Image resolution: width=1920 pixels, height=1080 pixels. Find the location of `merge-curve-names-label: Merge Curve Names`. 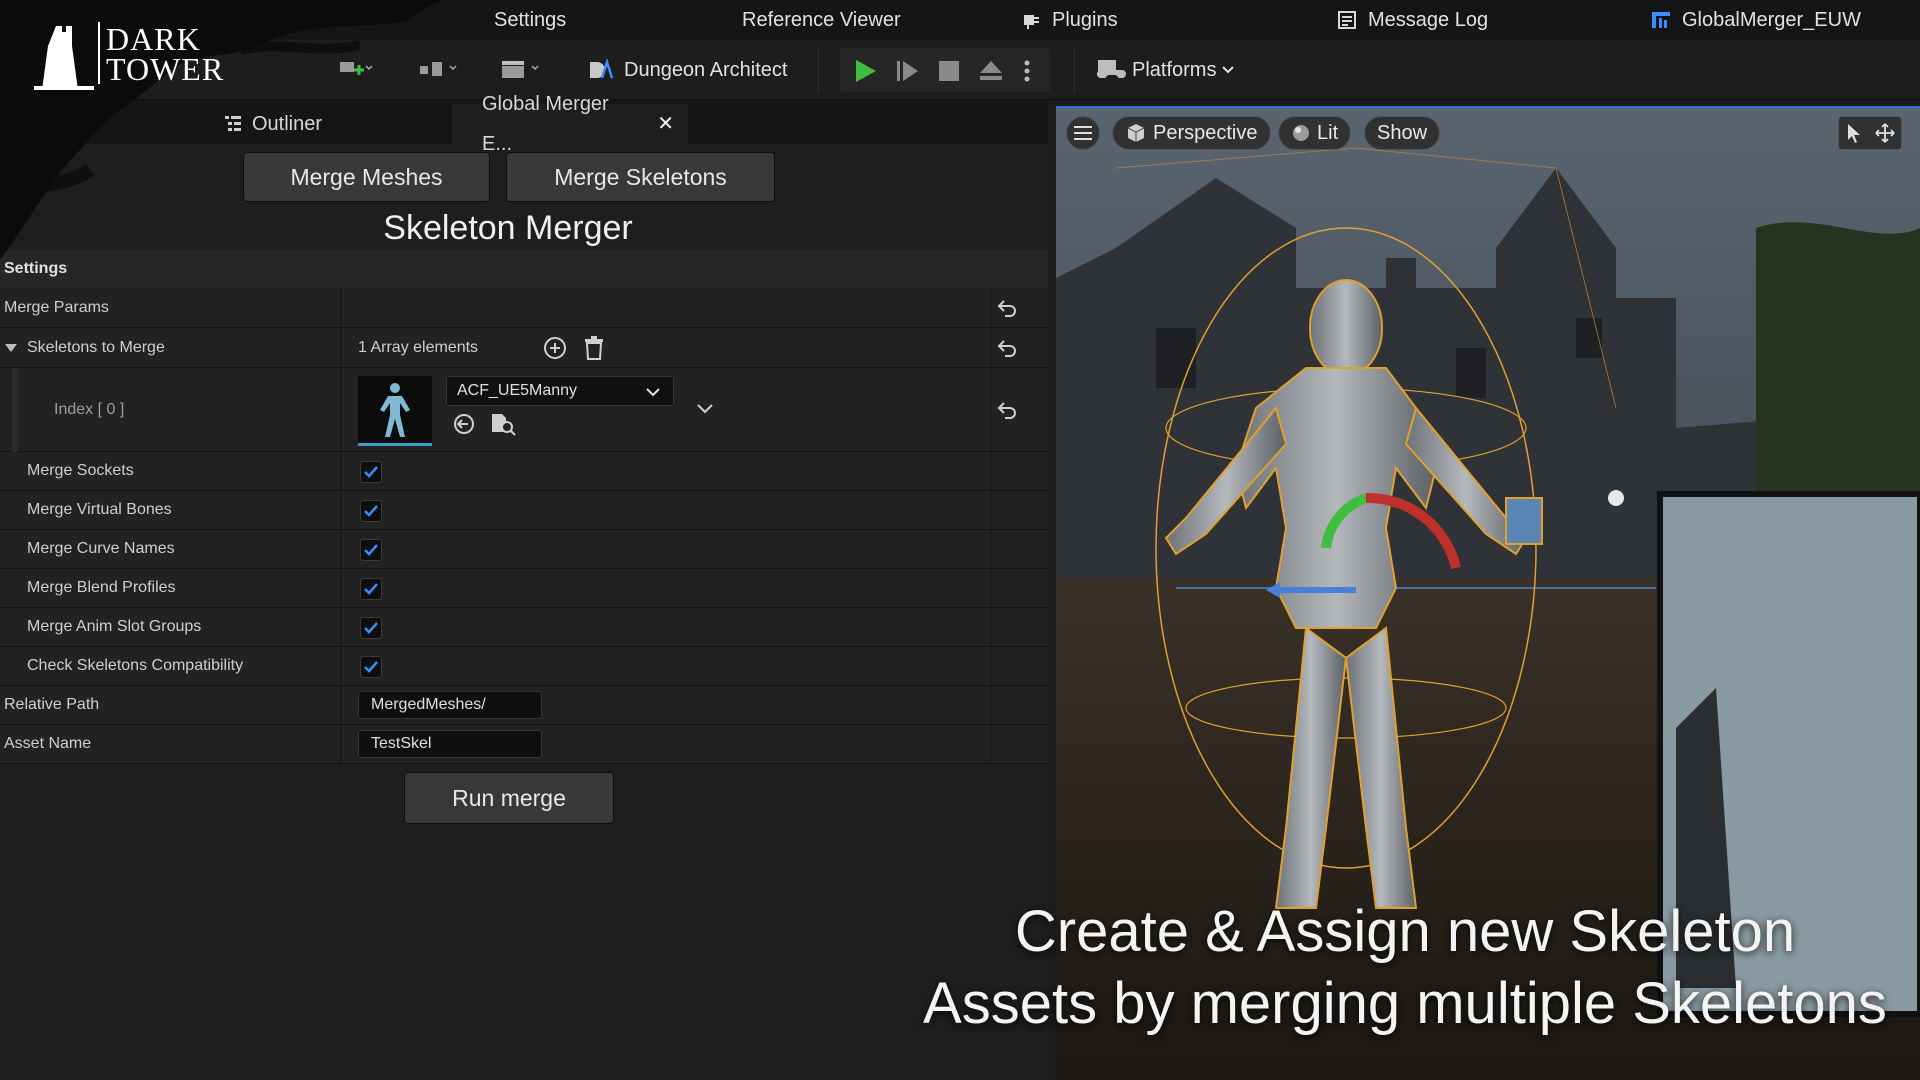

merge-curve-names-label: Merge Curve Names is located at coordinates (101, 548).